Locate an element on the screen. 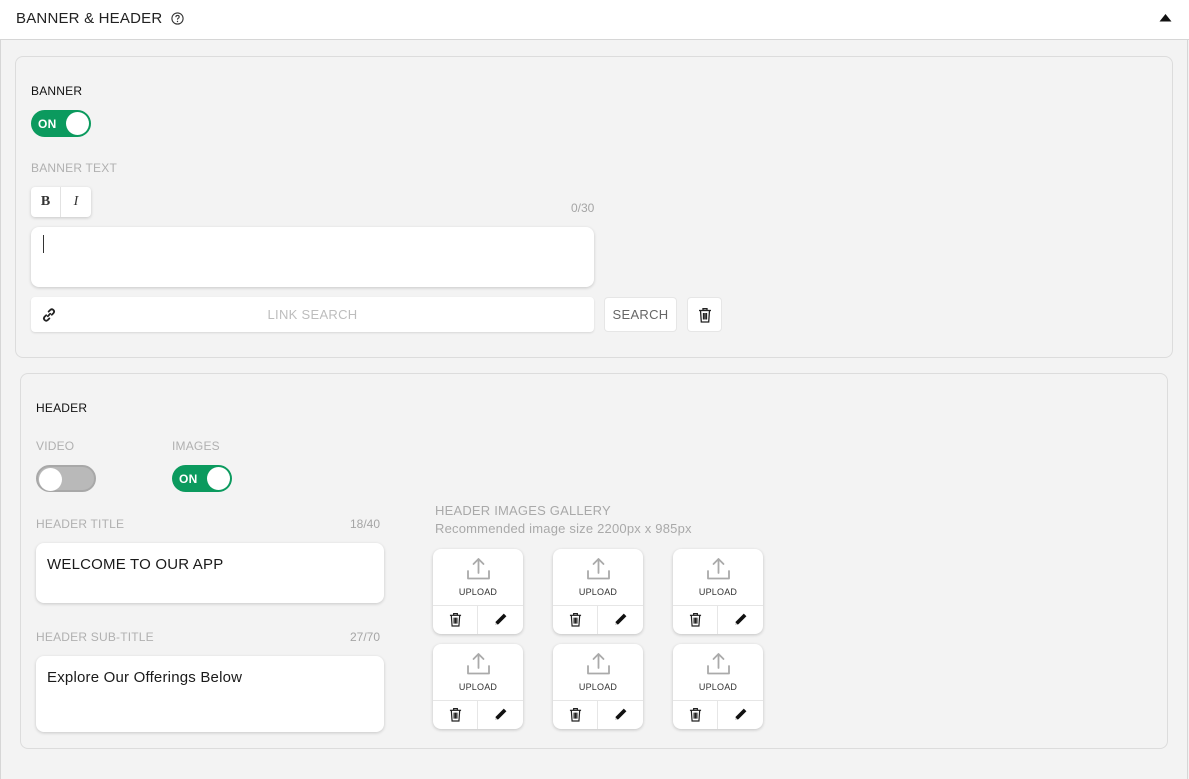 The height and width of the screenshot is (779, 1189). header-title-label: HEADER TITLE is located at coordinates (80, 524).